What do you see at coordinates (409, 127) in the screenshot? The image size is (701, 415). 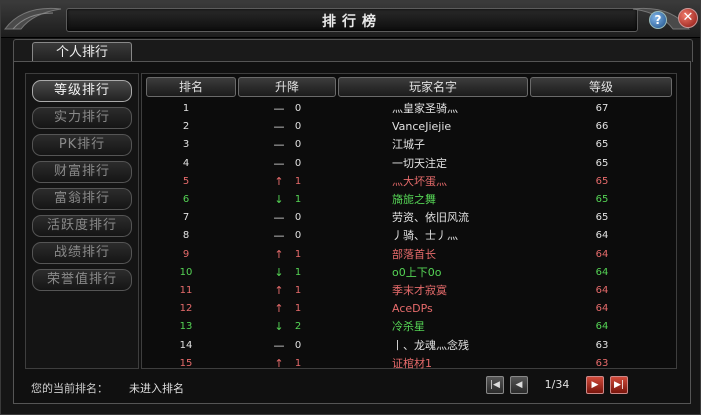 I see `table-row: 2—0 VanceJiejie 66` at bounding box center [409, 127].